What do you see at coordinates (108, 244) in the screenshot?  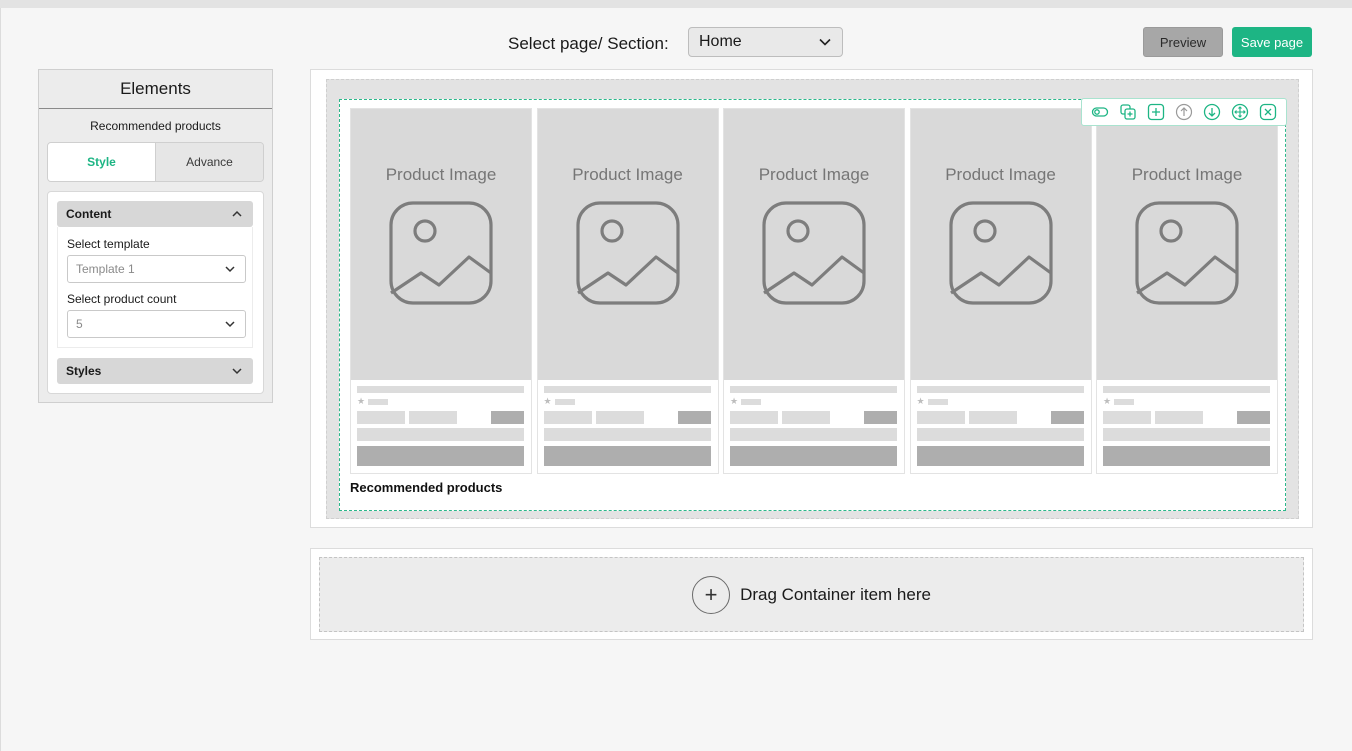 I see `template-label: Select template` at bounding box center [108, 244].